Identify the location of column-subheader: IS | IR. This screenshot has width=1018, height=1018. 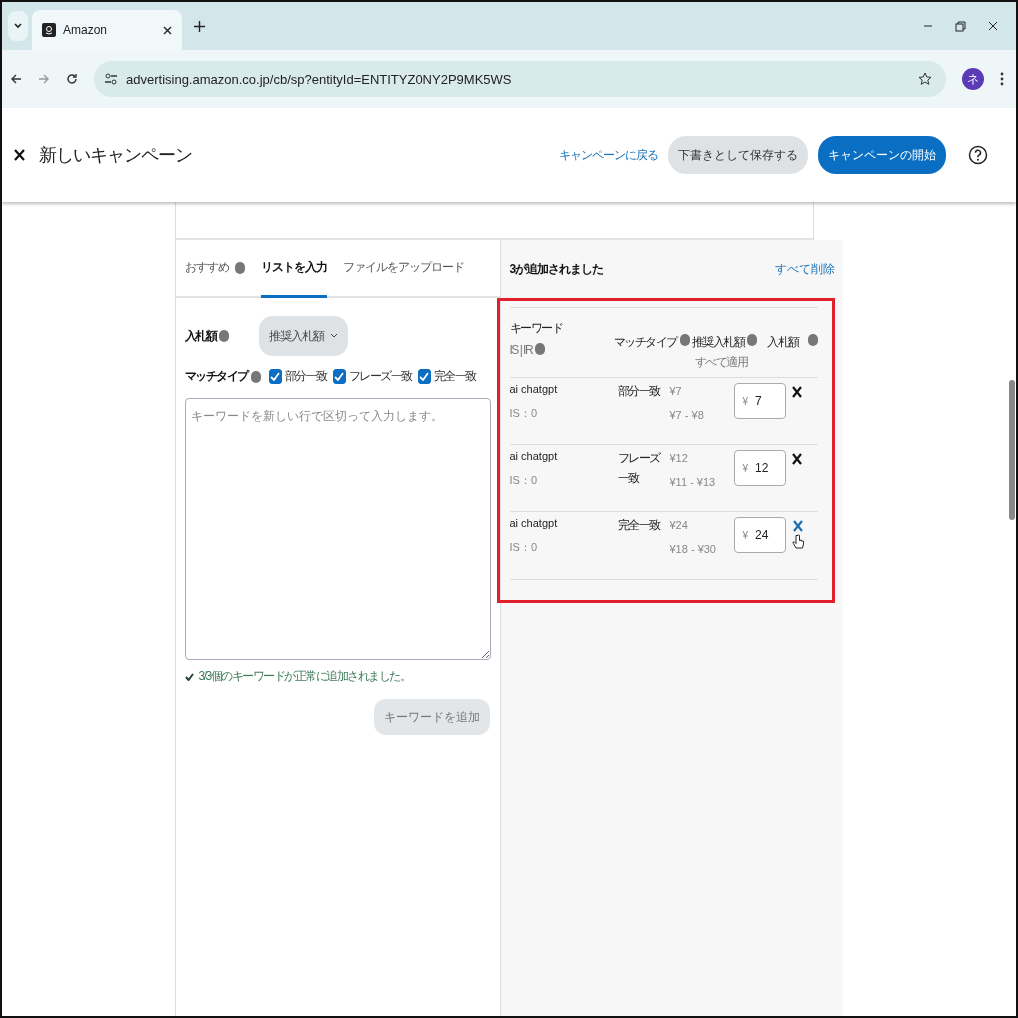
(521, 350).